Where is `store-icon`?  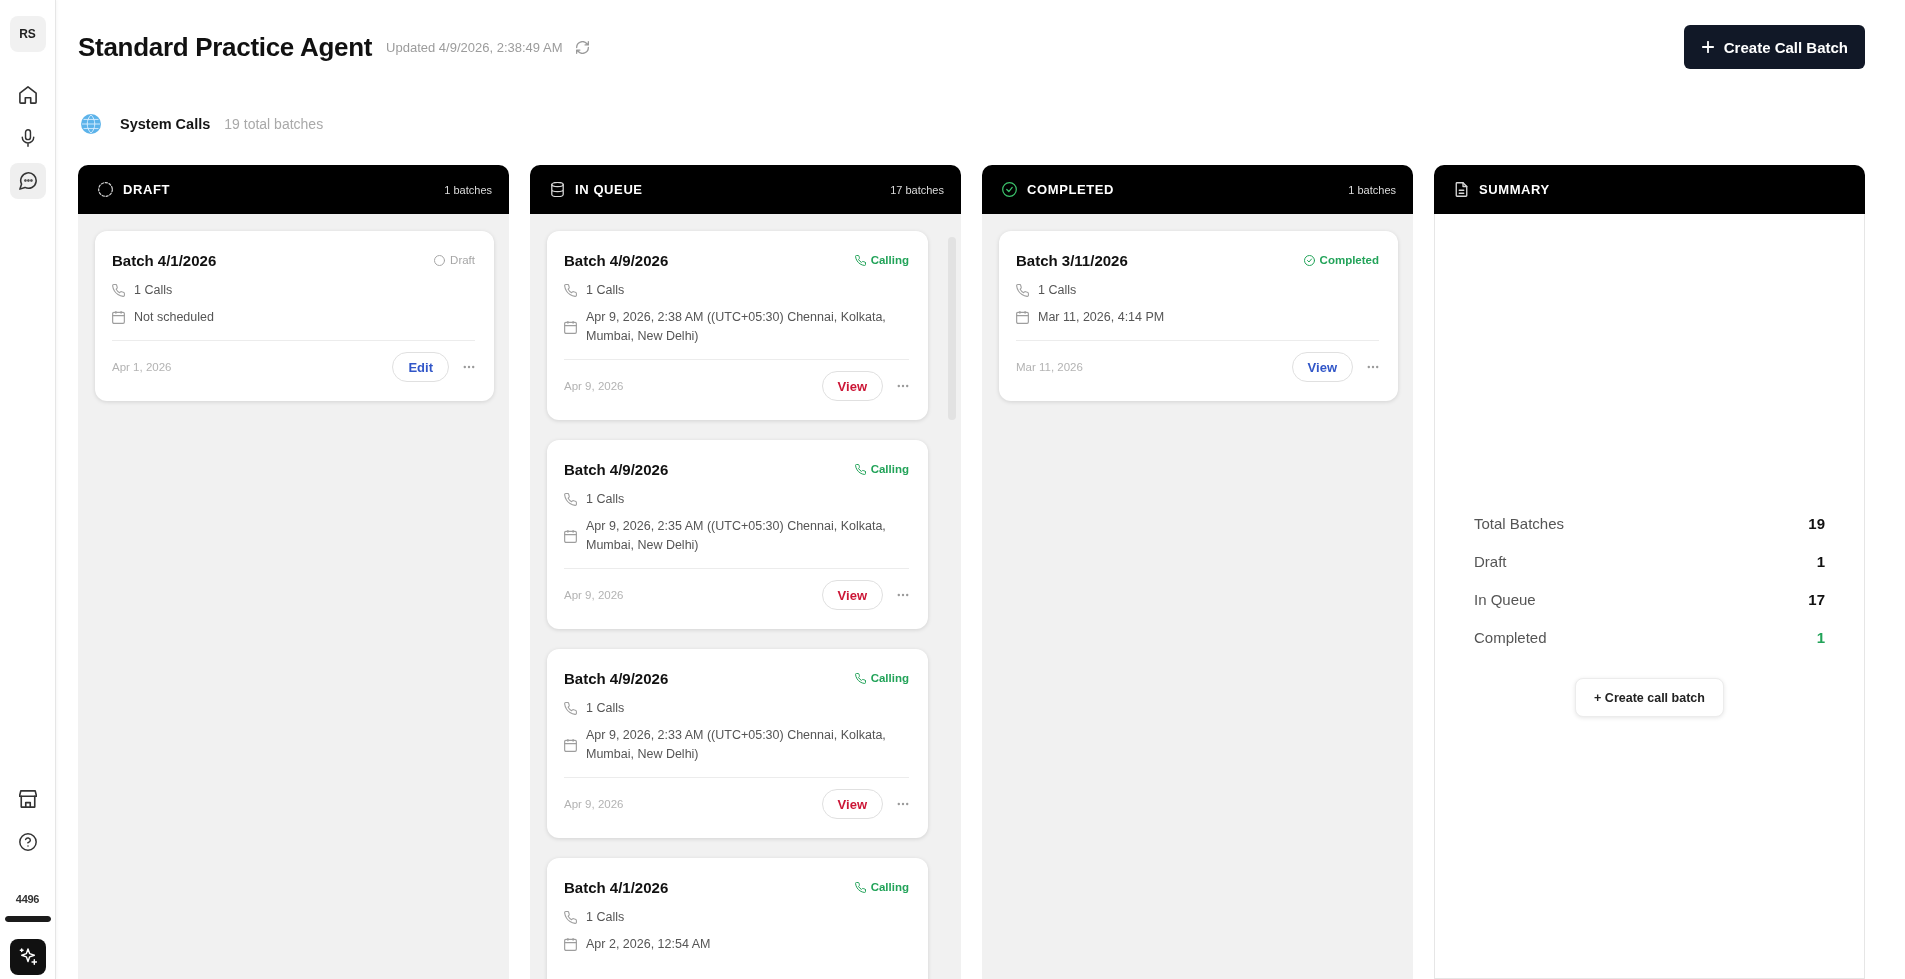 store-icon is located at coordinates (27, 799).